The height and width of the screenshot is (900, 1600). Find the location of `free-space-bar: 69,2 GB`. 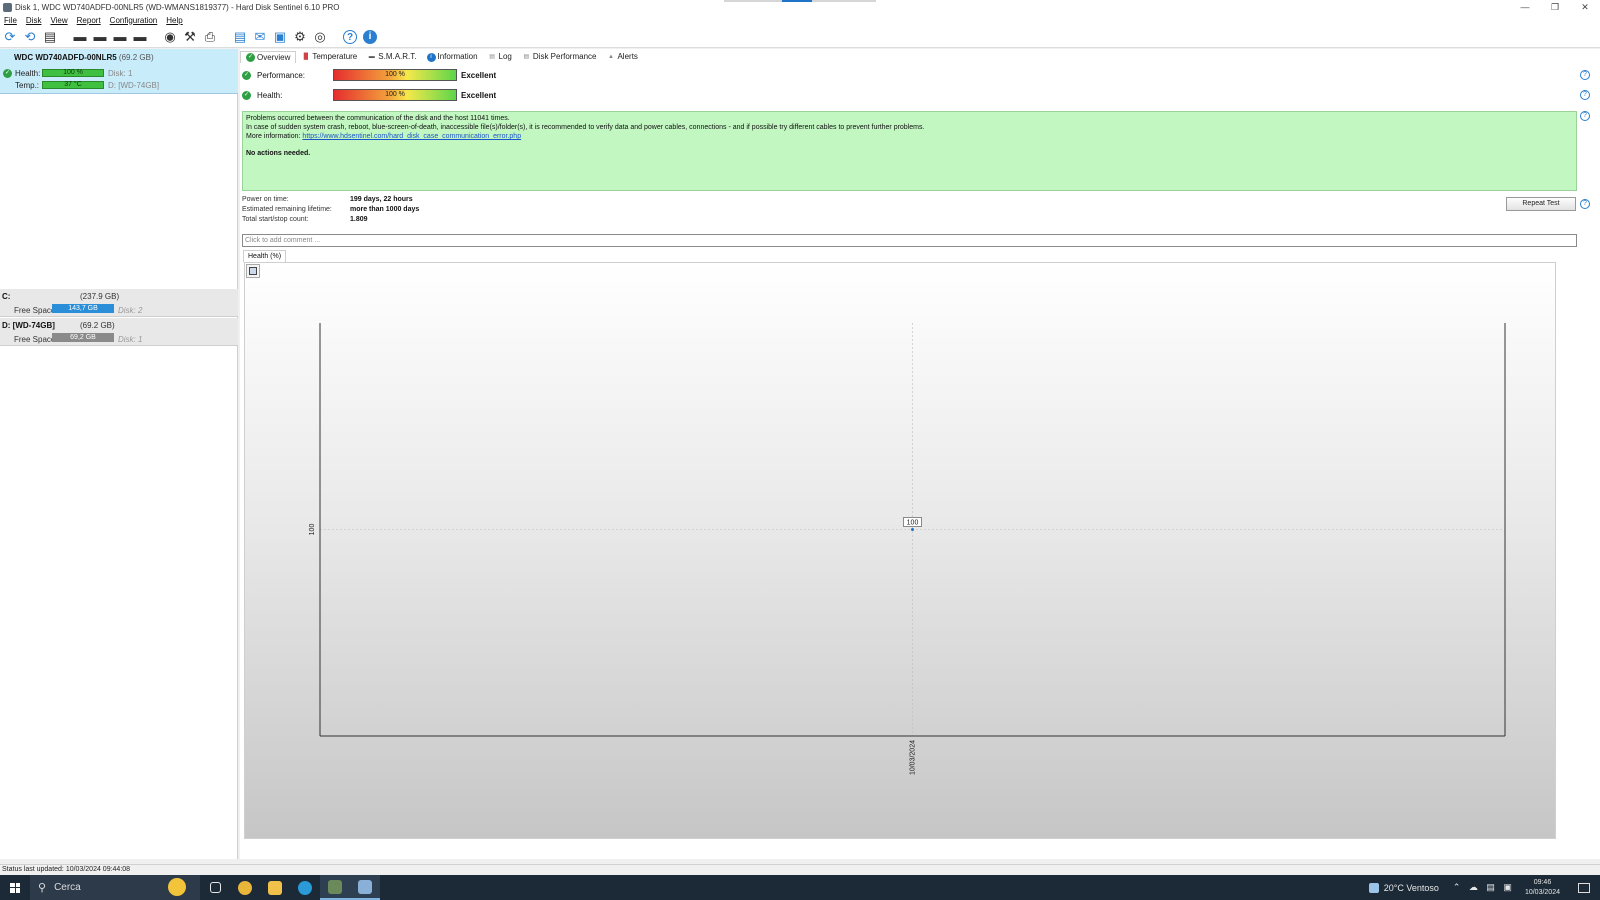

free-space-bar: 69,2 GB is located at coordinates (83, 337).